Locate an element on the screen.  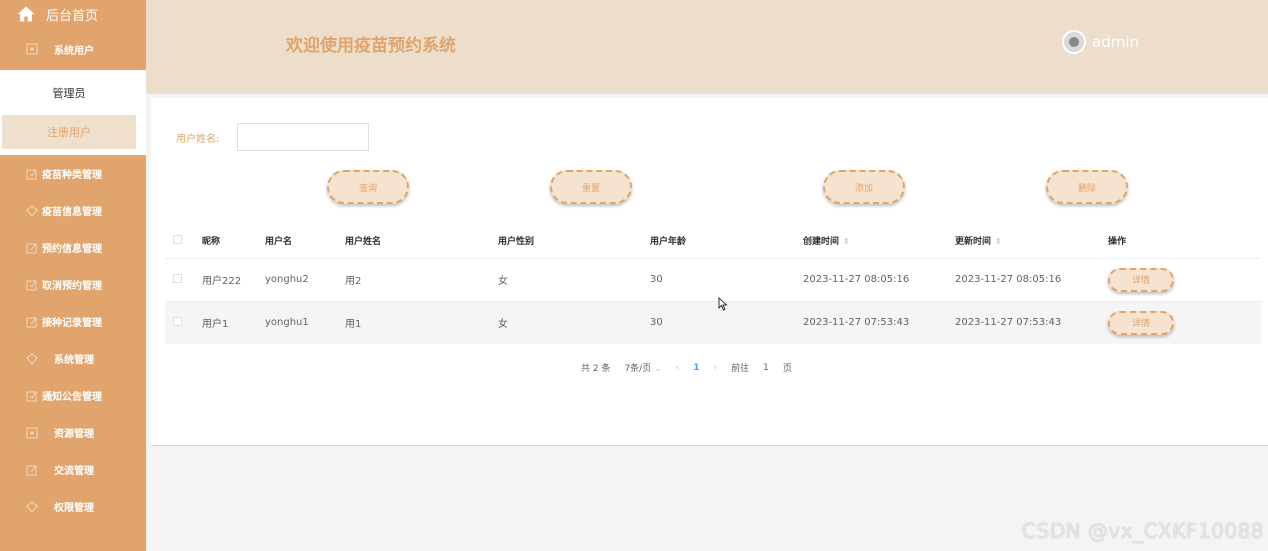
pagination: 共 2 条 7条/页 ⌄ ‹ 1 › 前往 1 页 is located at coordinates (693, 368).